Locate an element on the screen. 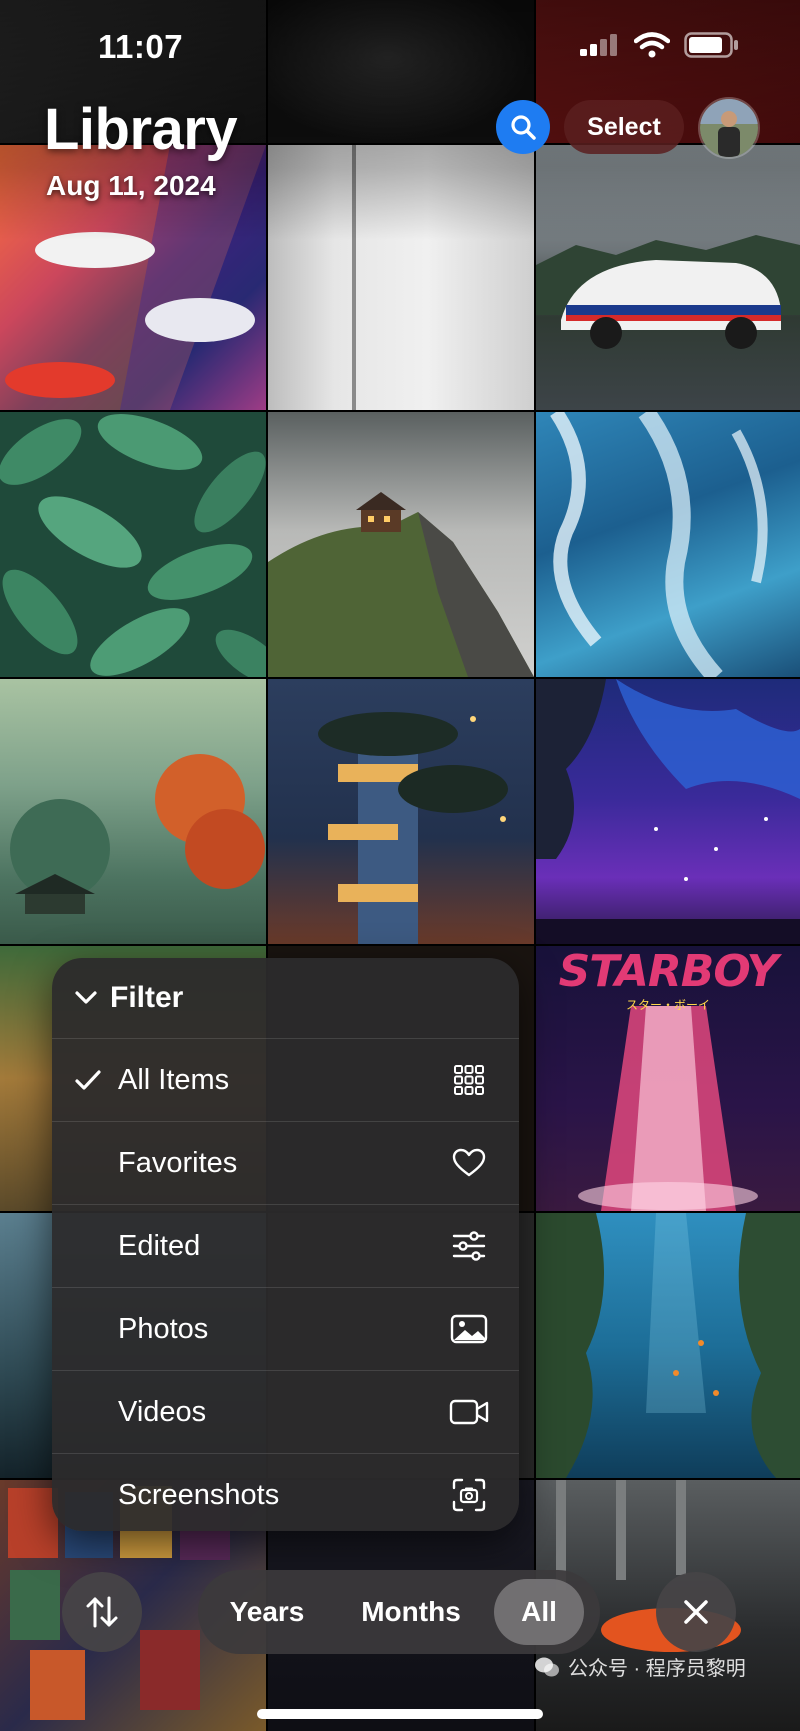 This screenshot has height=1731, width=800. filter-item-photos: Photos is located at coordinates (285, 1329).